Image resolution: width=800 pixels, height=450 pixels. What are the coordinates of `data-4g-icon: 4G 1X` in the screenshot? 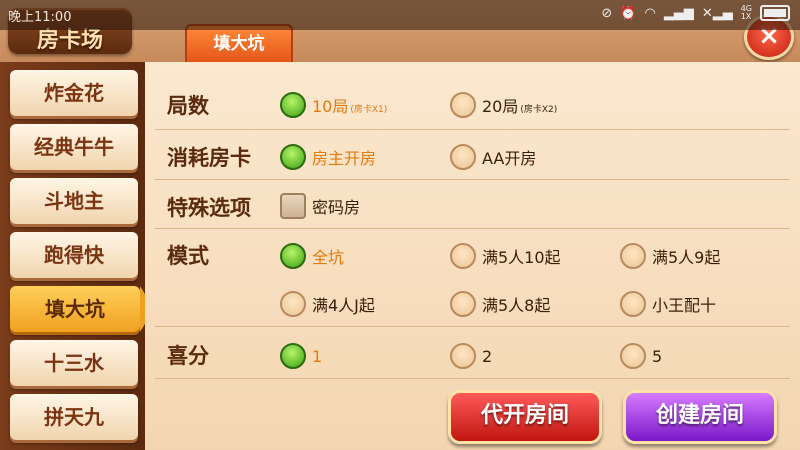 It's located at (746, 12).